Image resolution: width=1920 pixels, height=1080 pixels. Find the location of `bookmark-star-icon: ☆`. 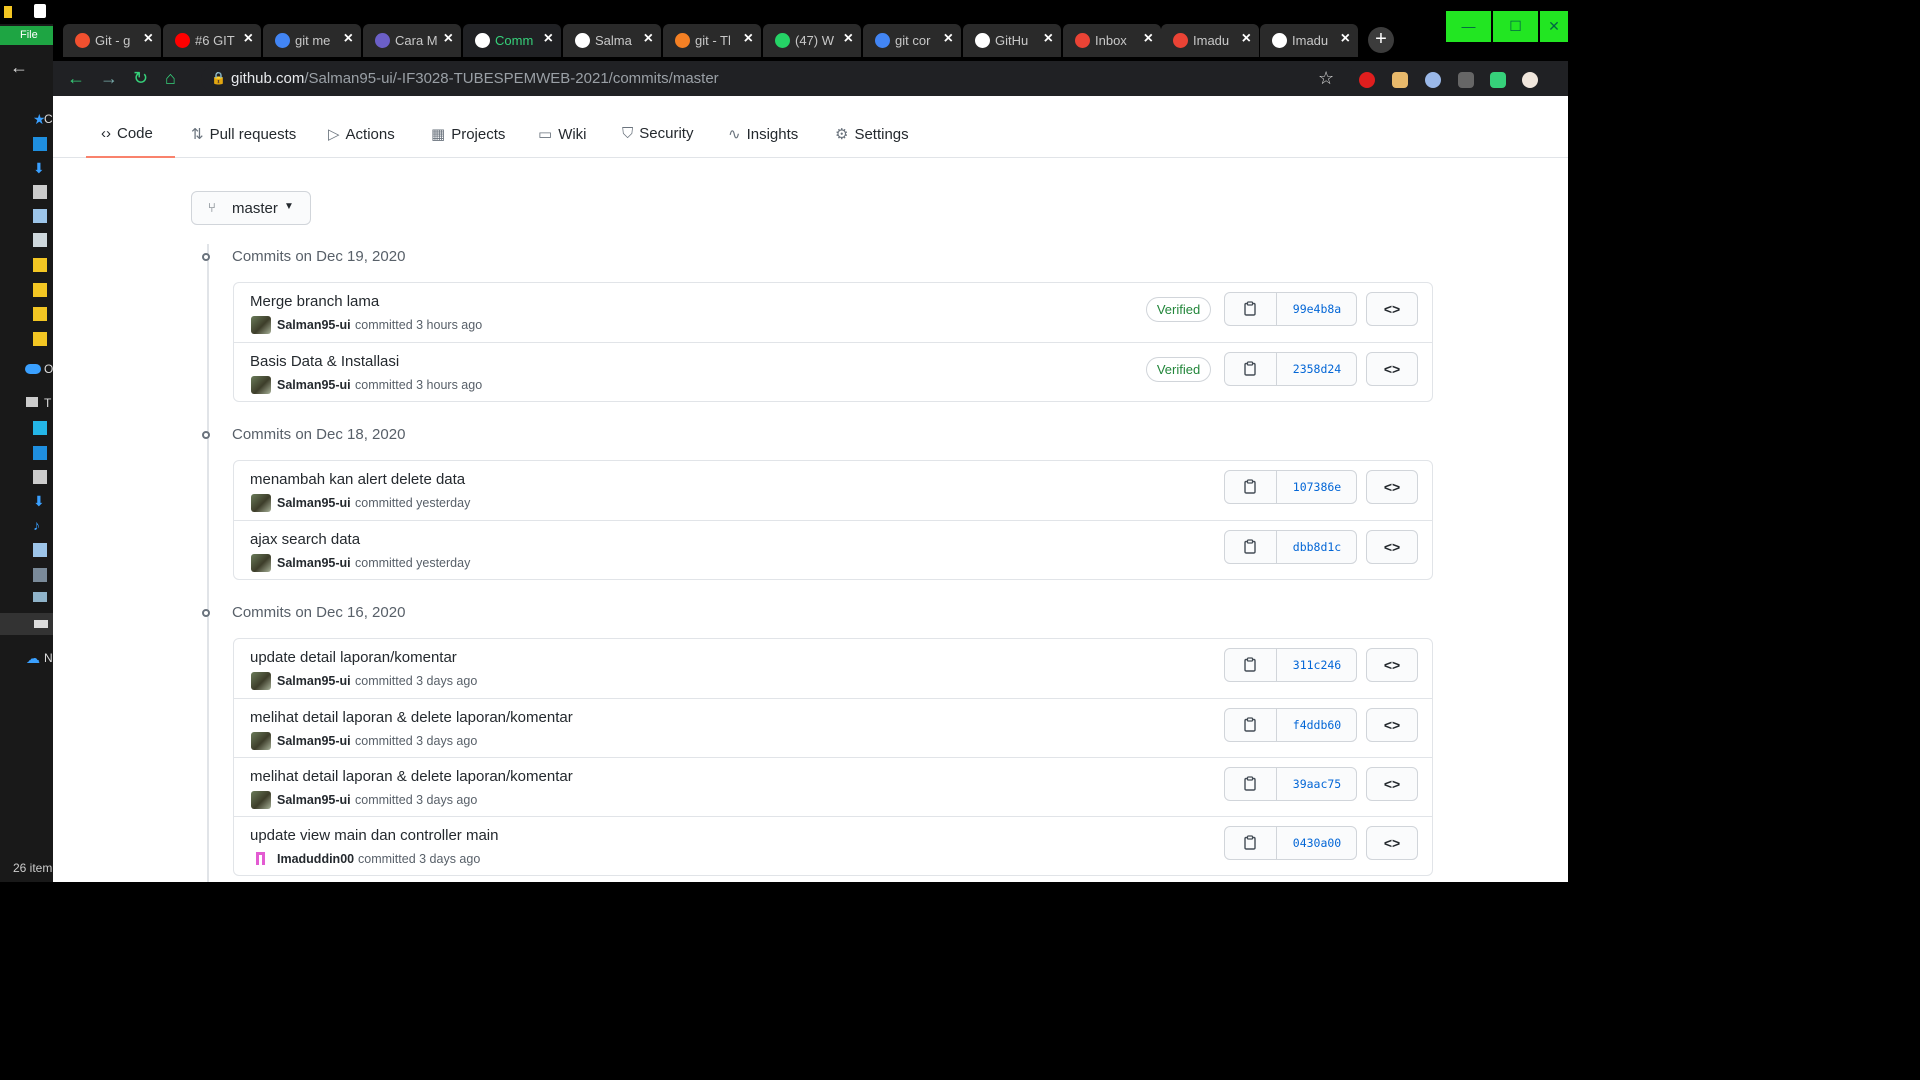

bookmark-star-icon: ☆ is located at coordinates (1326, 78).